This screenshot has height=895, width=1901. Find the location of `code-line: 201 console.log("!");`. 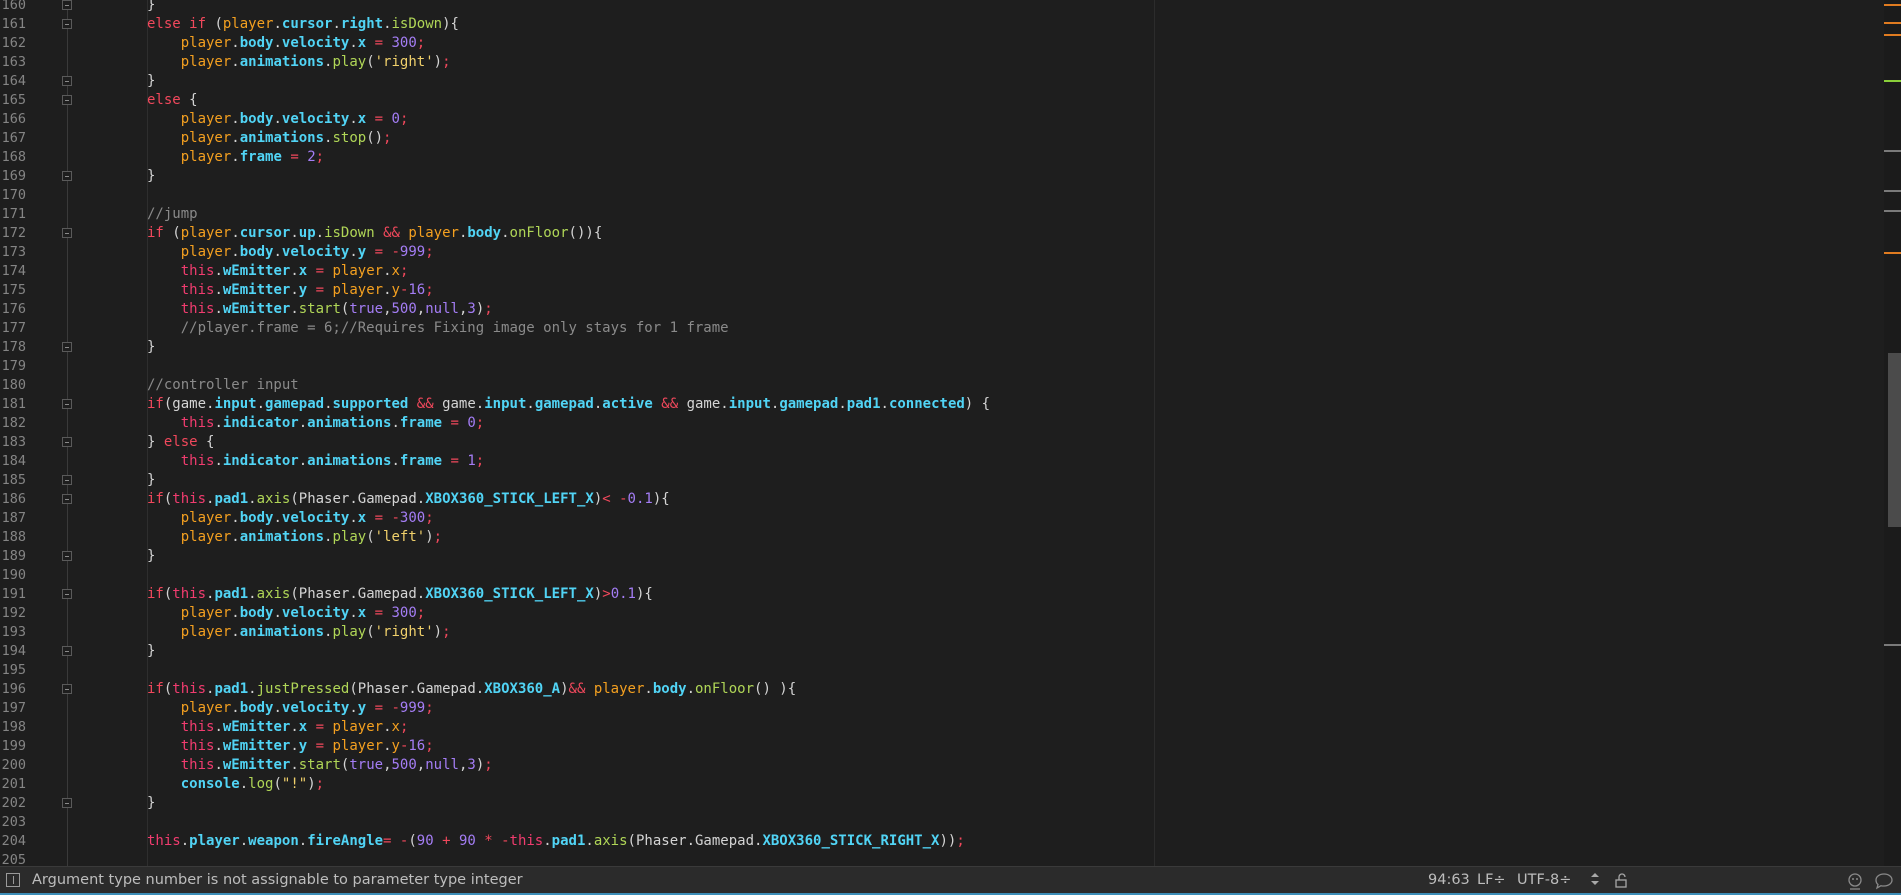

code-line: 201 console.log("!"); is located at coordinates (940, 784).